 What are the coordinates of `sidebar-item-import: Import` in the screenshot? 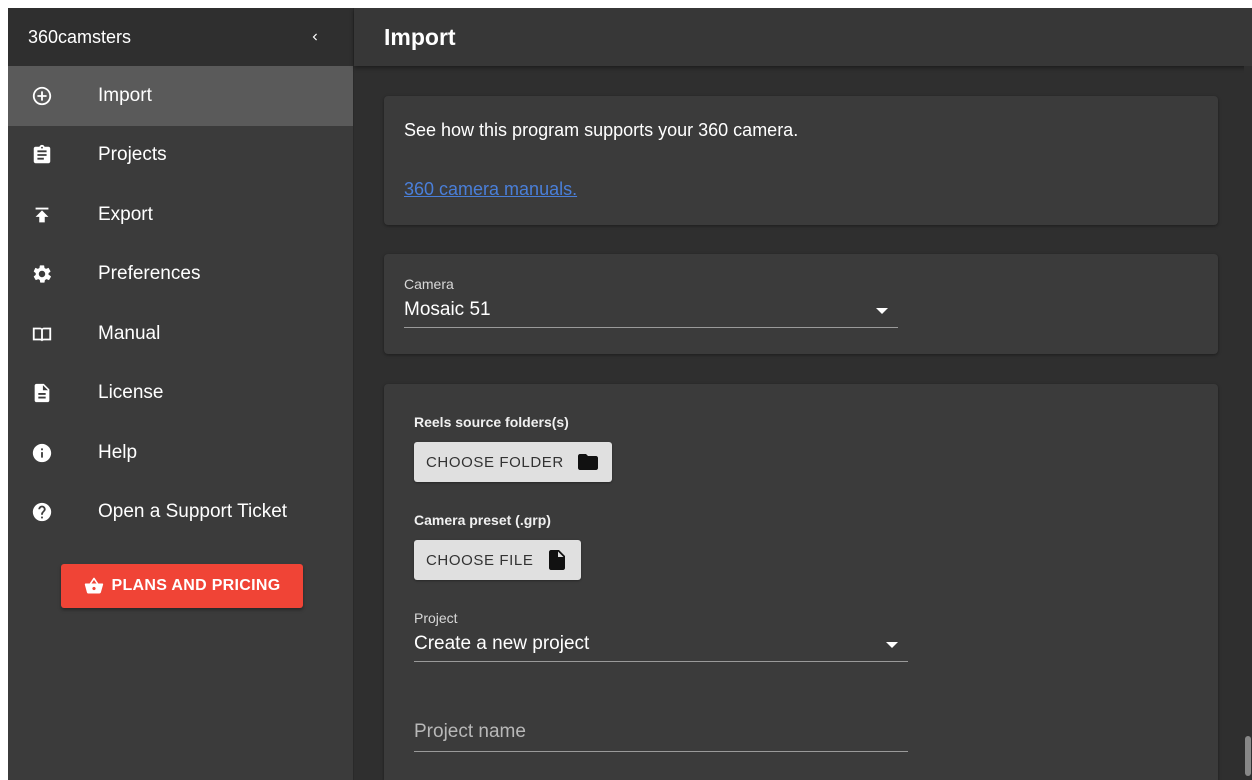 It's located at (180, 96).